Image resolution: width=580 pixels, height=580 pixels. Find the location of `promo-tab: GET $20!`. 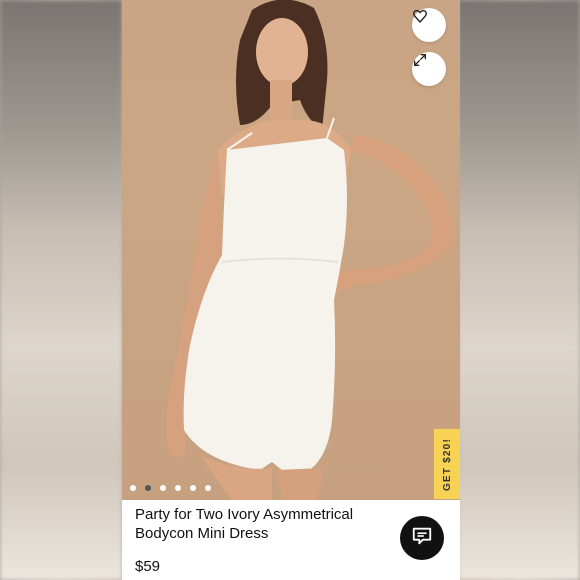

promo-tab: GET $20! is located at coordinates (447, 464).